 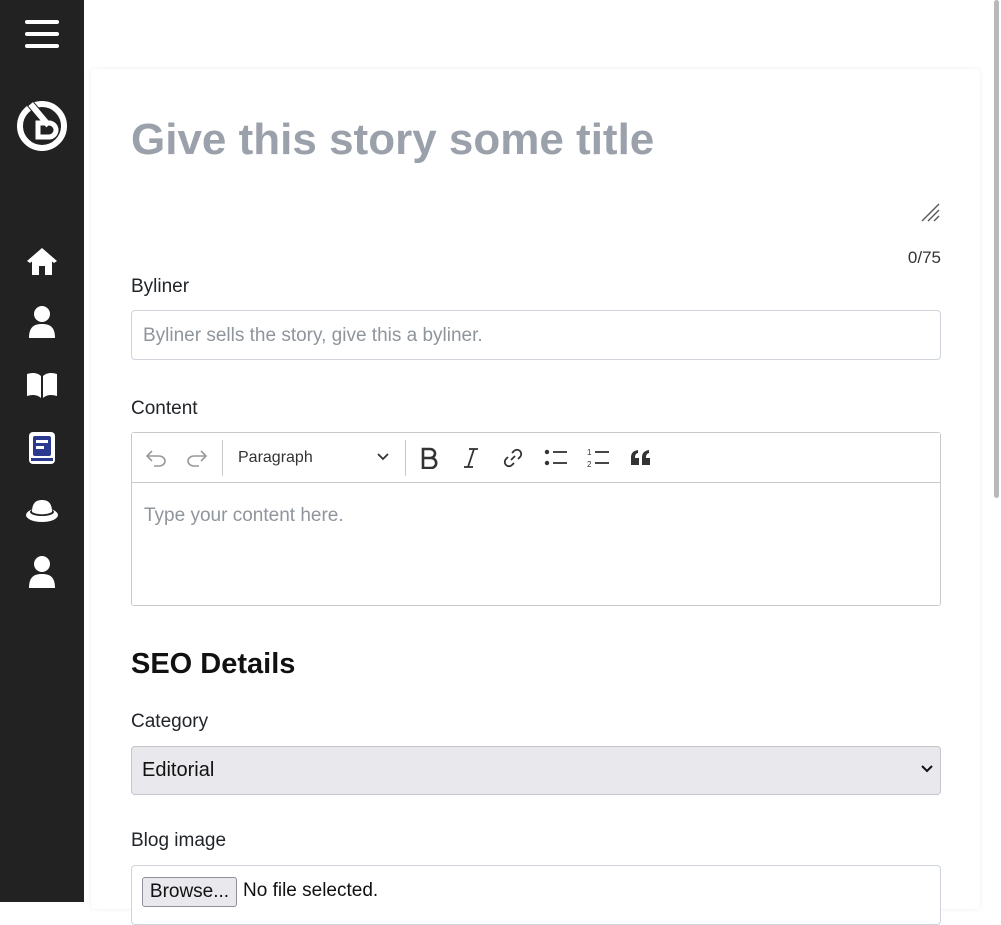 What do you see at coordinates (924, 257) in the screenshot?
I see `title-char-counter: 0/75` at bounding box center [924, 257].